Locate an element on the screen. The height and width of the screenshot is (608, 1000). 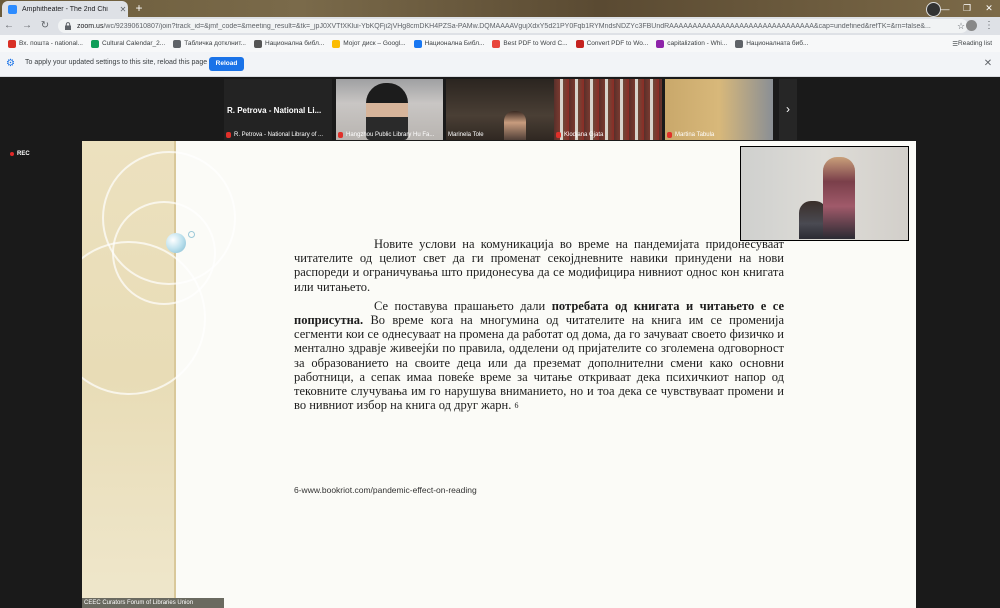
next-participants-chevron-icon: › is located at coordinates (788, 109).